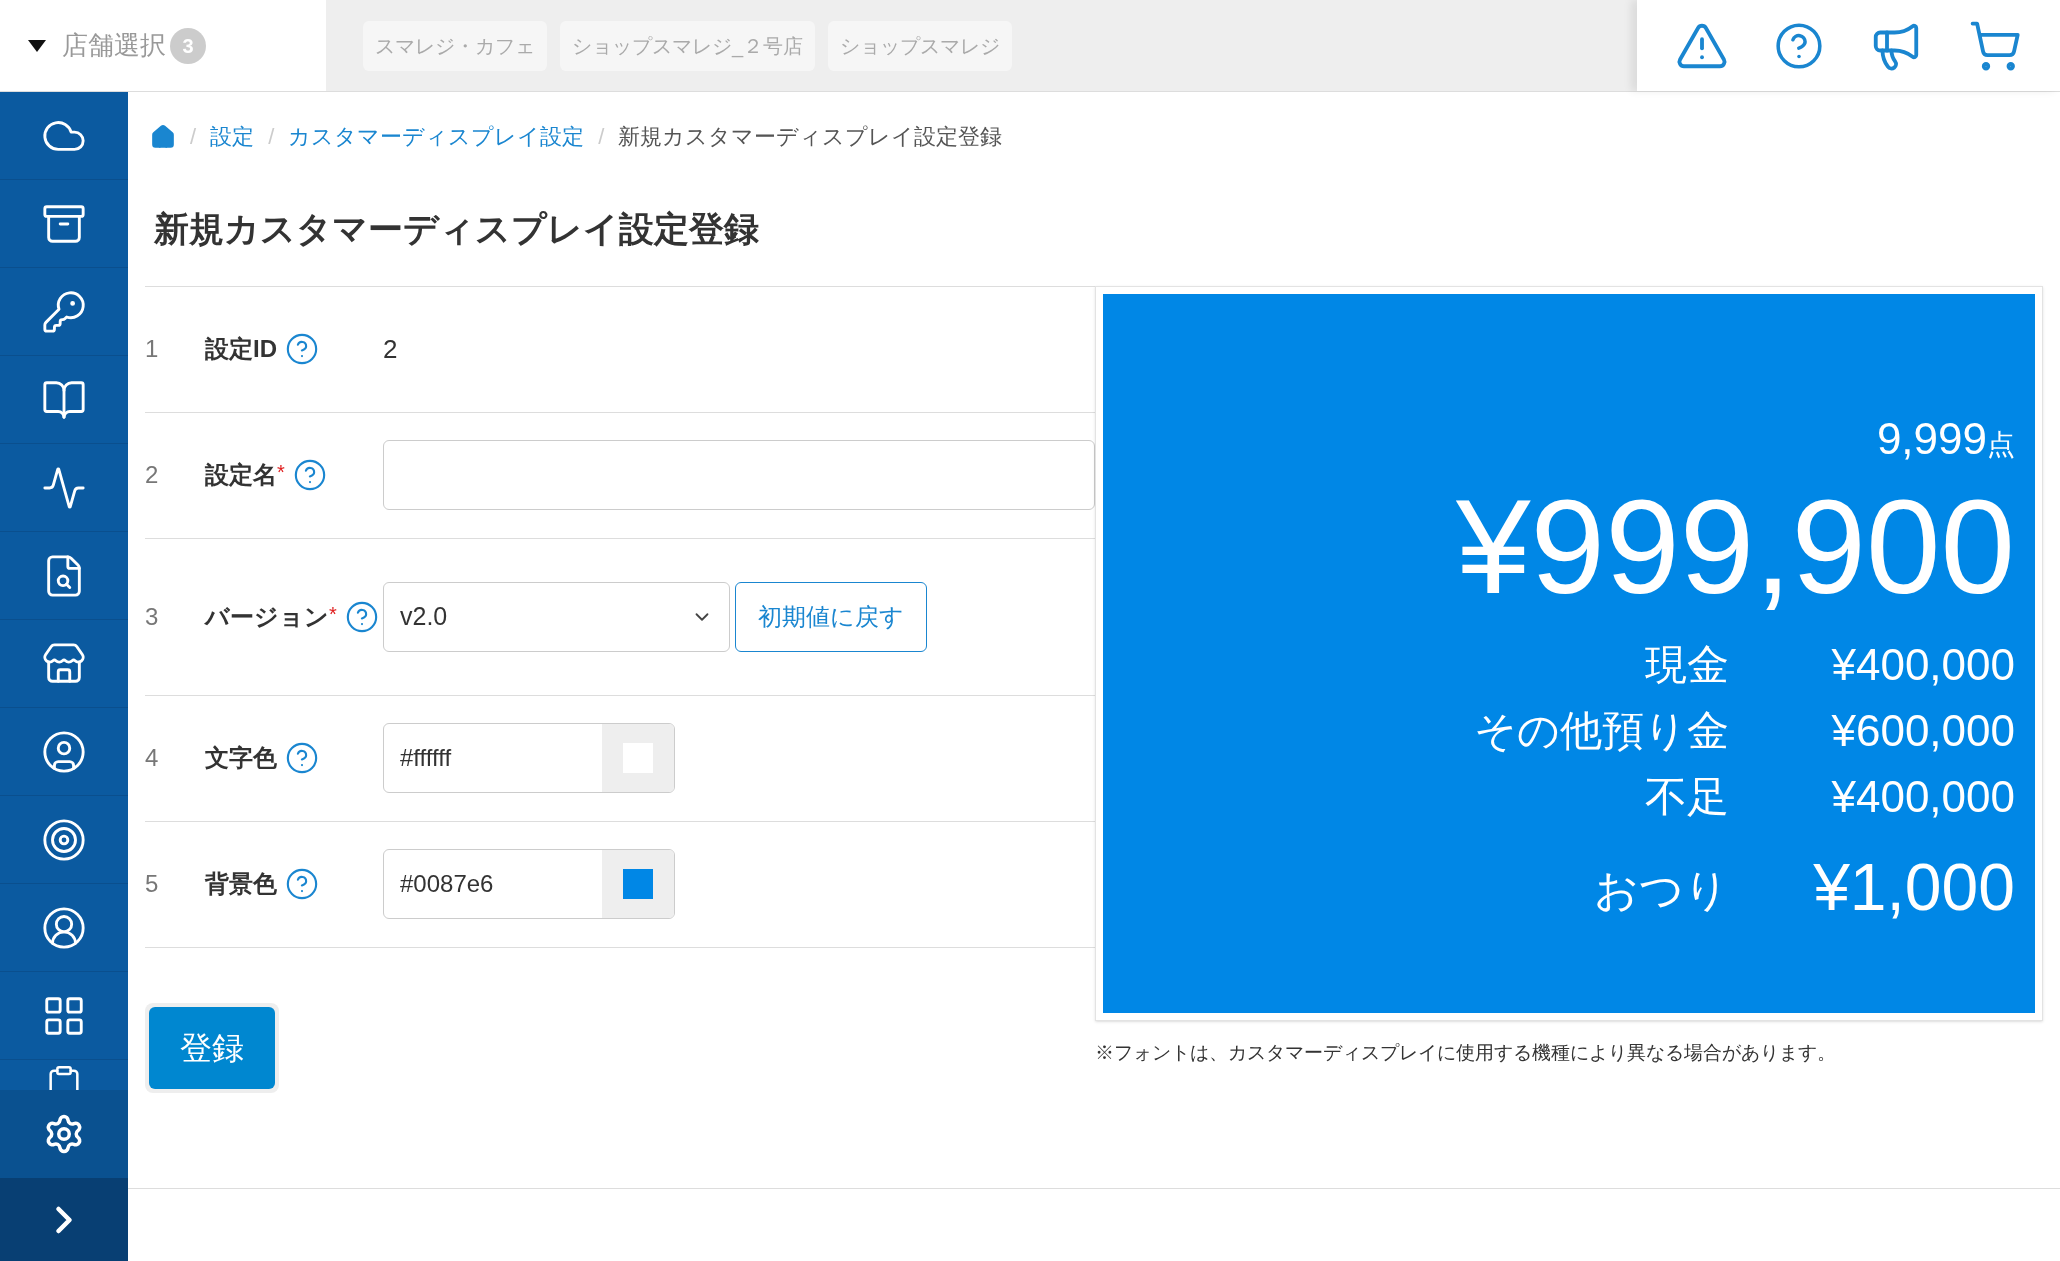  I want to click on field-label: 設定ID, so click(241, 349).